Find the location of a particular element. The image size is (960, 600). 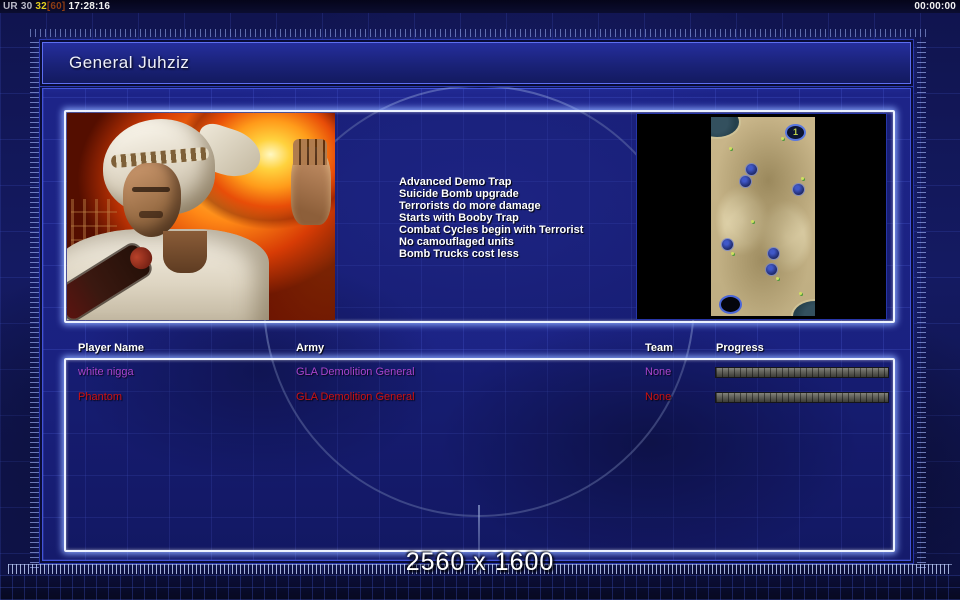

map-preview-panel: 1 is located at coordinates (761, 216).